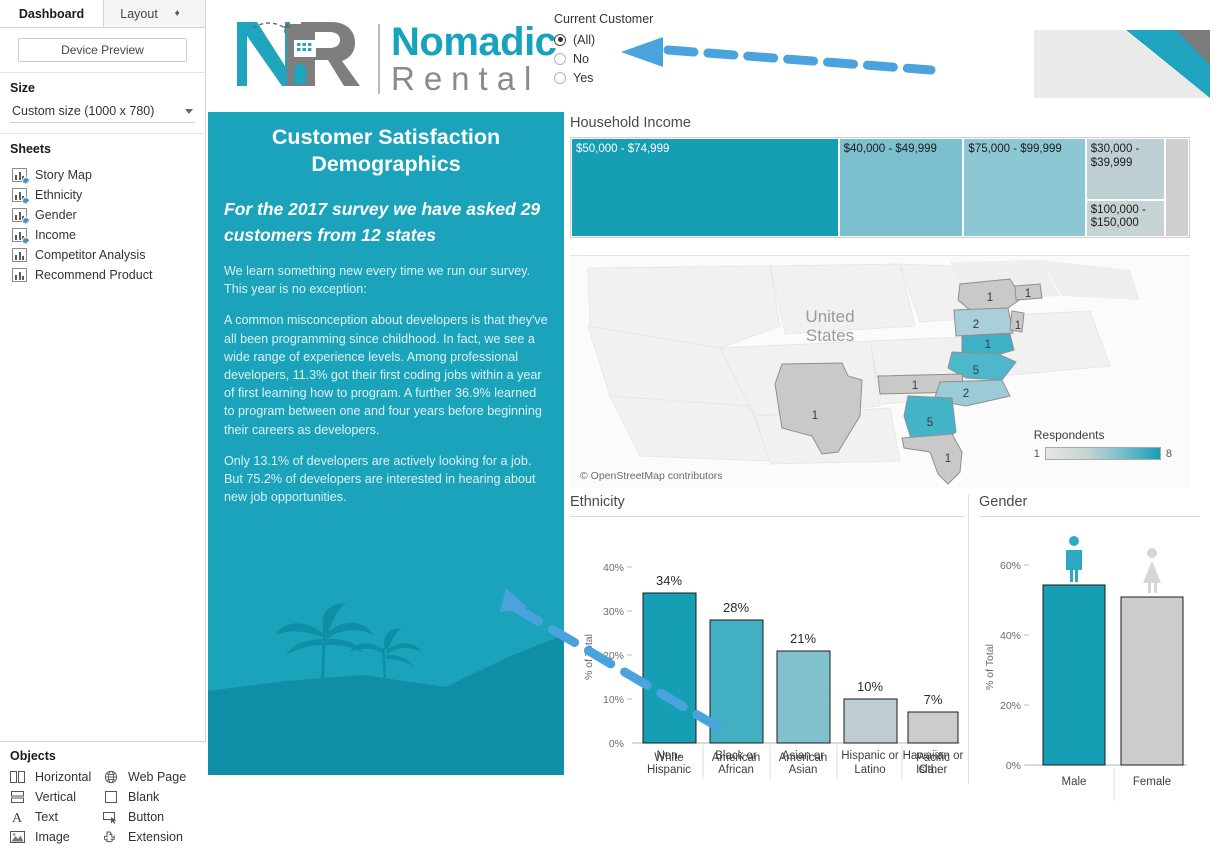  What do you see at coordinates (102, 175) in the screenshot?
I see `sidebar-item-story-map: Story Map` at bounding box center [102, 175].